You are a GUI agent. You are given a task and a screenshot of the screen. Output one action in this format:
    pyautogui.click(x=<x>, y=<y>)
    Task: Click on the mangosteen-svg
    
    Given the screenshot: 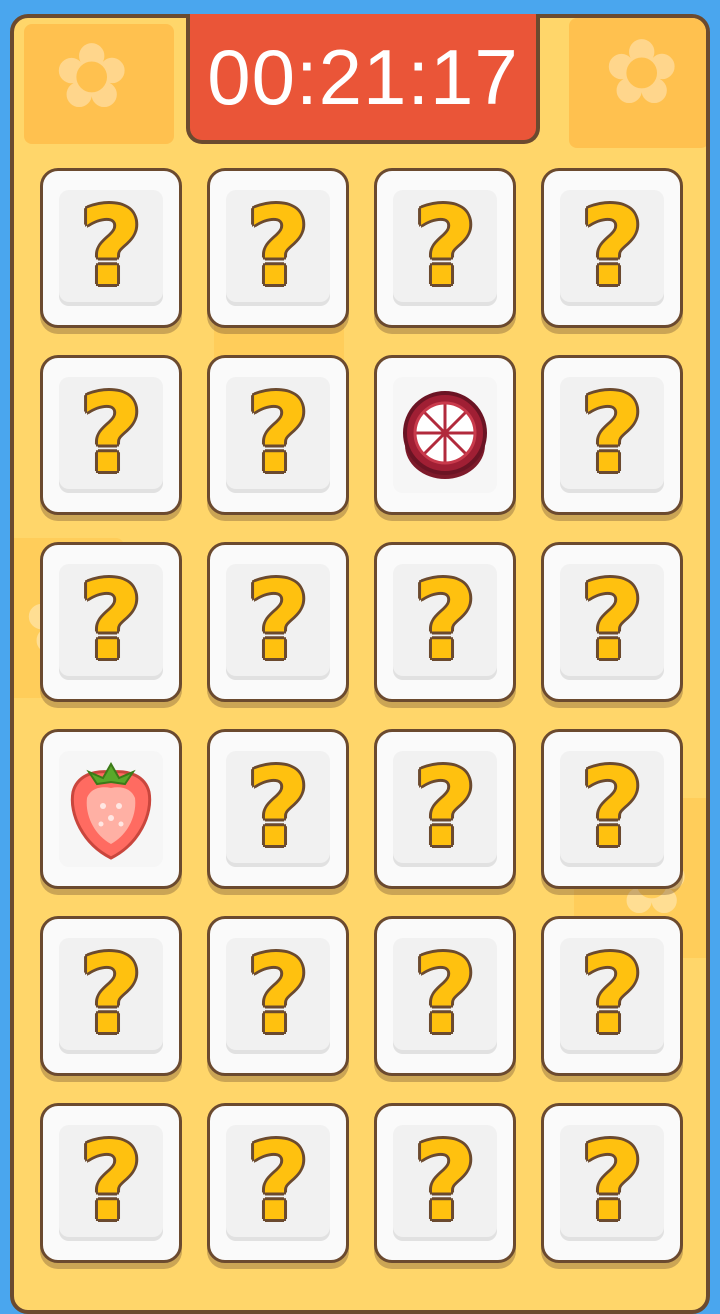 What is the action you would take?
    pyautogui.click(x=445, y=435)
    